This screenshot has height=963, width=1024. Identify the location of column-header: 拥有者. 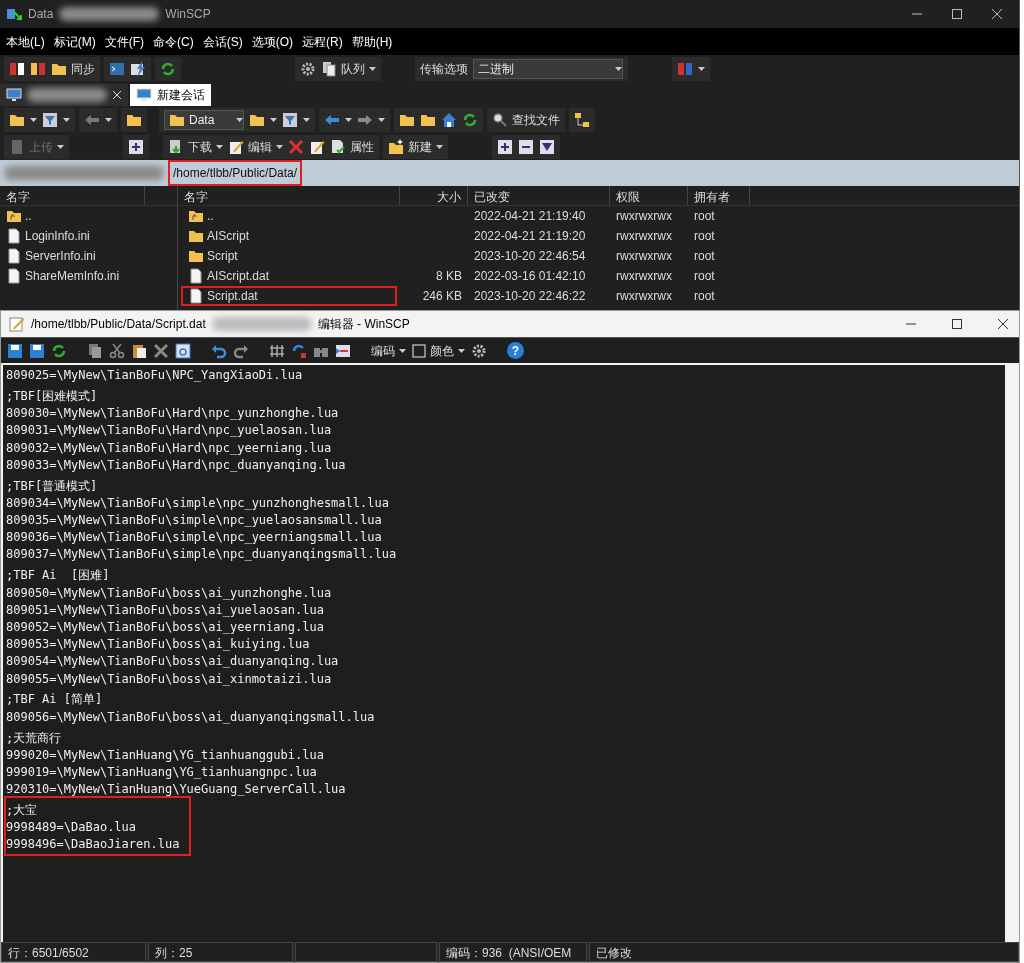
(719, 195).